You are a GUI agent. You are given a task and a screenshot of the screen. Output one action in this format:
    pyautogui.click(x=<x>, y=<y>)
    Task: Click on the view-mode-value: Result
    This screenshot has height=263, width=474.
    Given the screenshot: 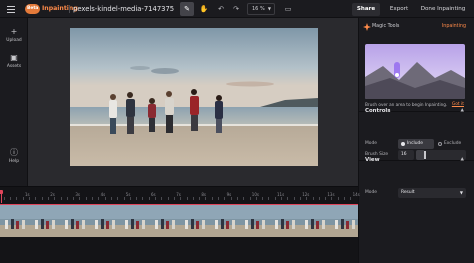 What is the action you would take?
    pyautogui.click(x=408, y=192)
    